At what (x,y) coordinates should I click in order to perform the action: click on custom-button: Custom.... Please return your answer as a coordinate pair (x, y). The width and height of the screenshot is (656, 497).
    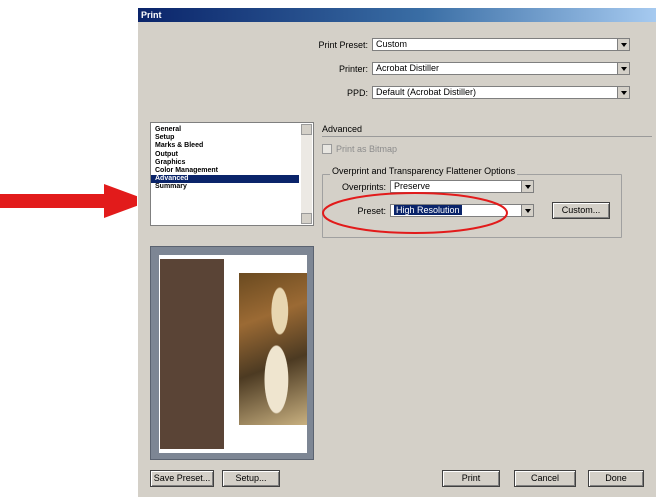
    Looking at the image, I should click on (581, 210).